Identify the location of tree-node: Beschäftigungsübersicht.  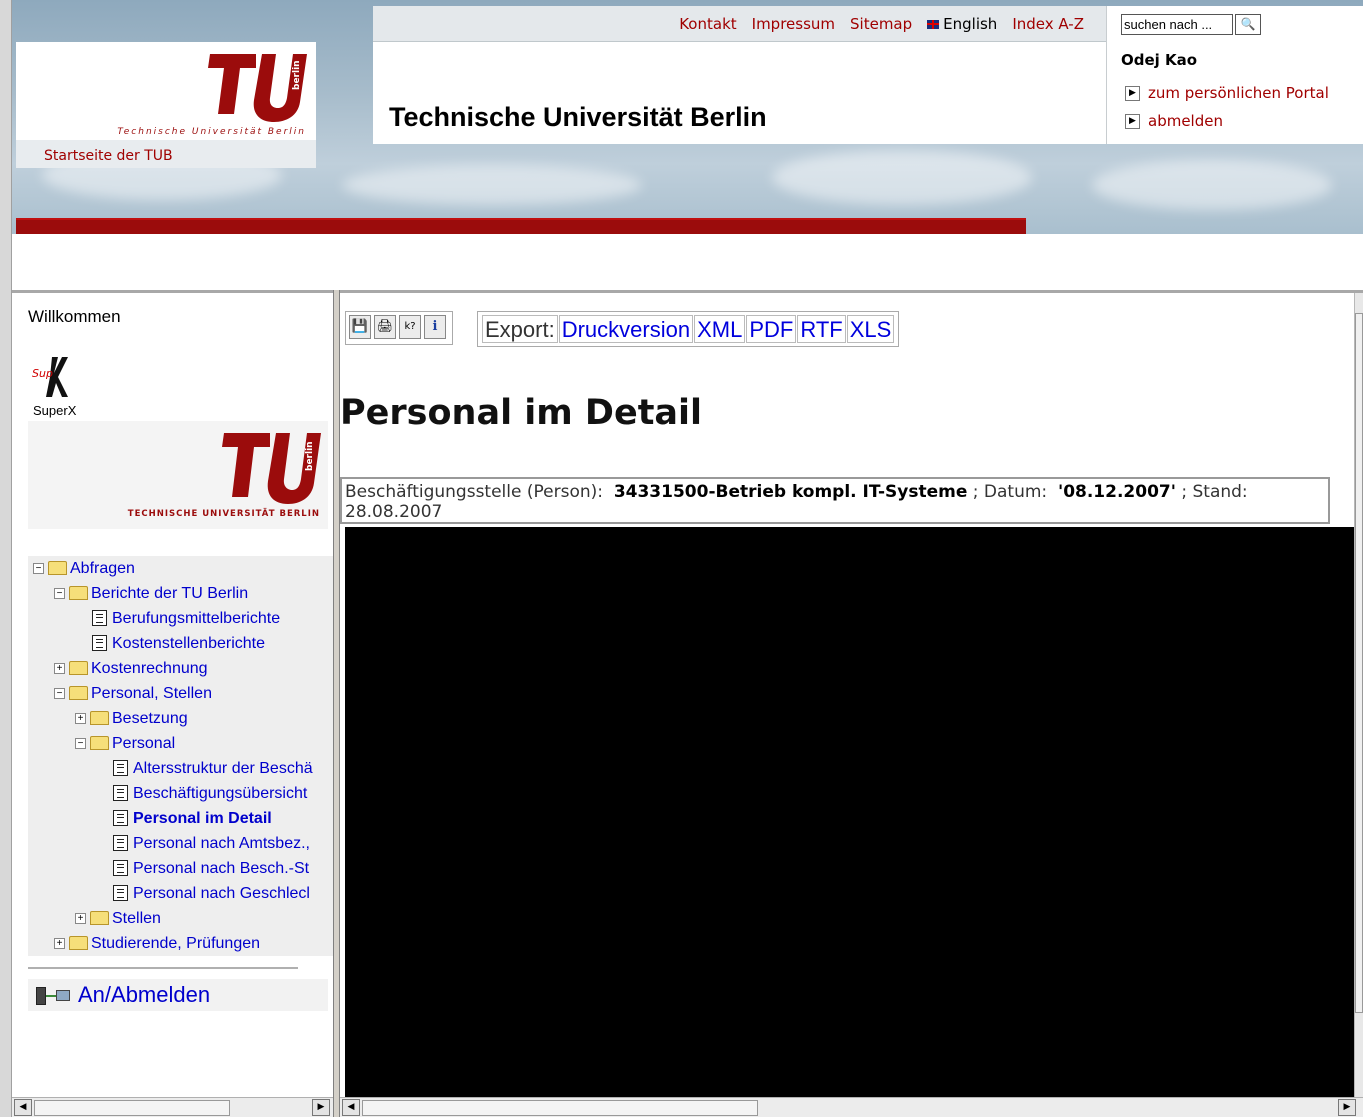
(201, 794).